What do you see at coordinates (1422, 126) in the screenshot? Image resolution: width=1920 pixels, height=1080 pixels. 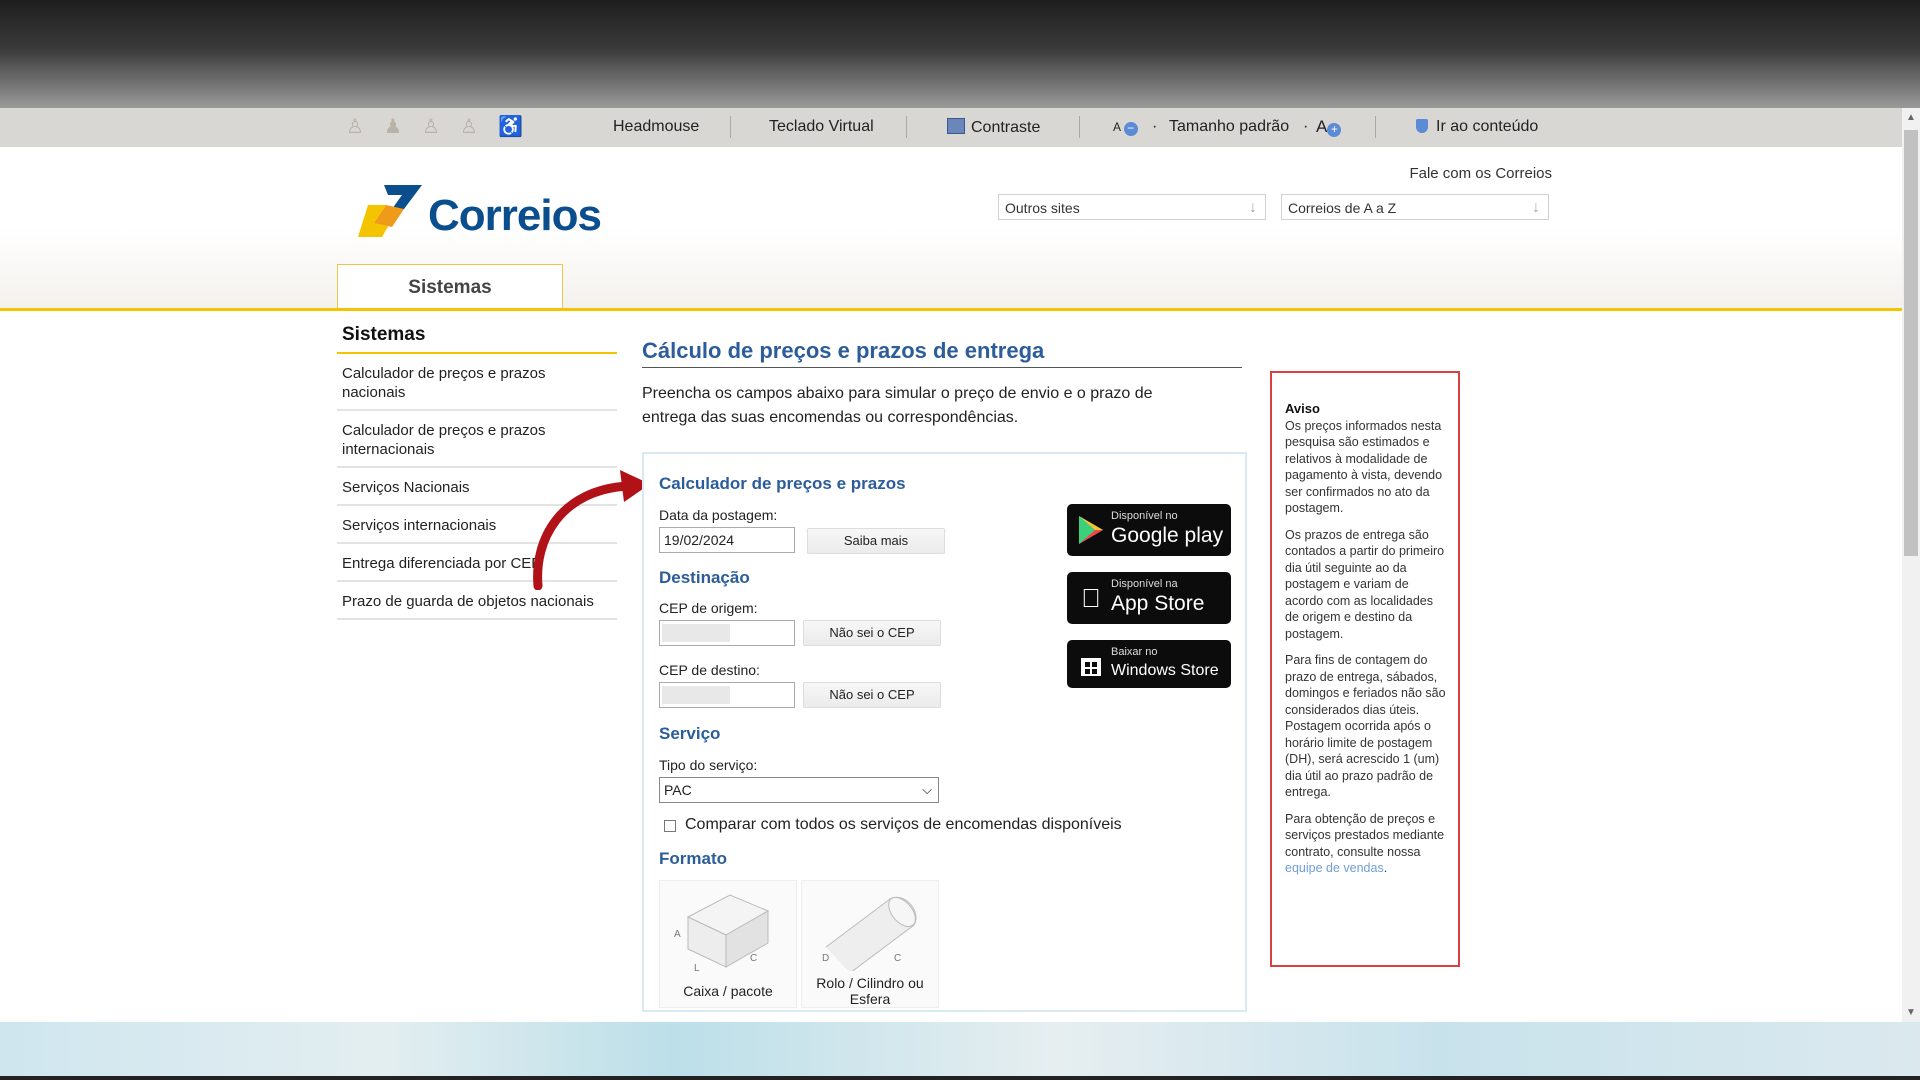 I see `shield-icon` at bounding box center [1422, 126].